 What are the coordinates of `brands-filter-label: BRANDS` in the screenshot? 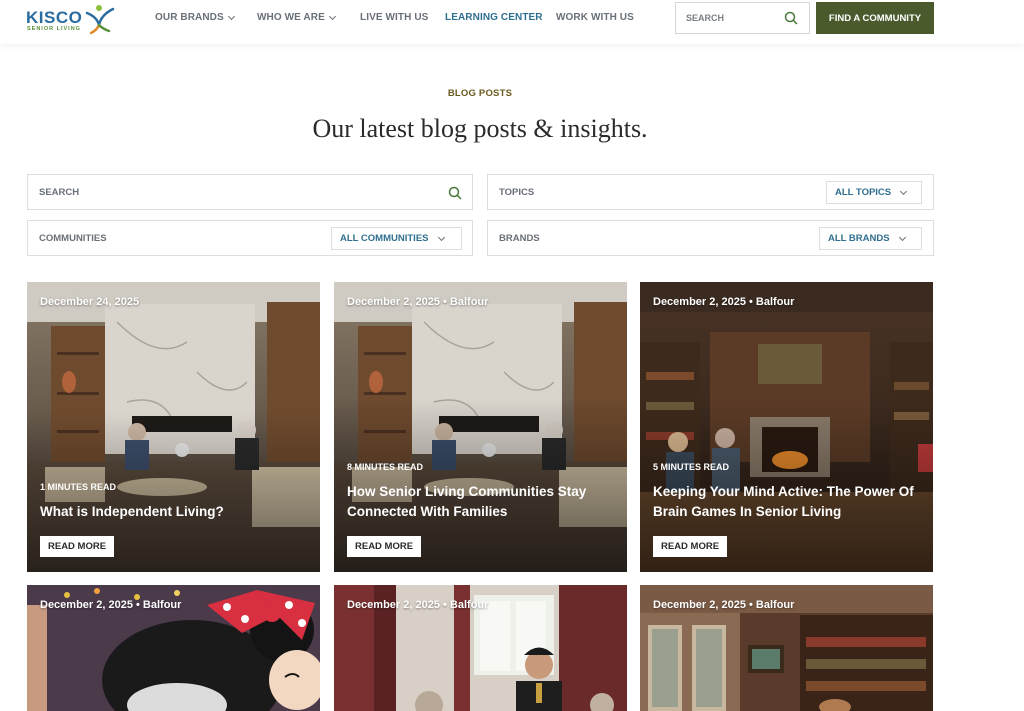 It's located at (519, 238).